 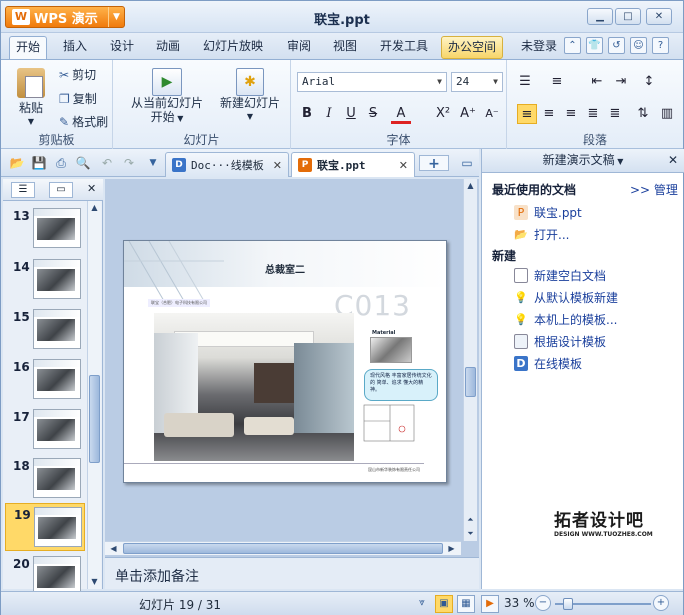 What do you see at coordinates (594, 45) in the screenshot?
I see `skin-icon: 👕` at bounding box center [594, 45].